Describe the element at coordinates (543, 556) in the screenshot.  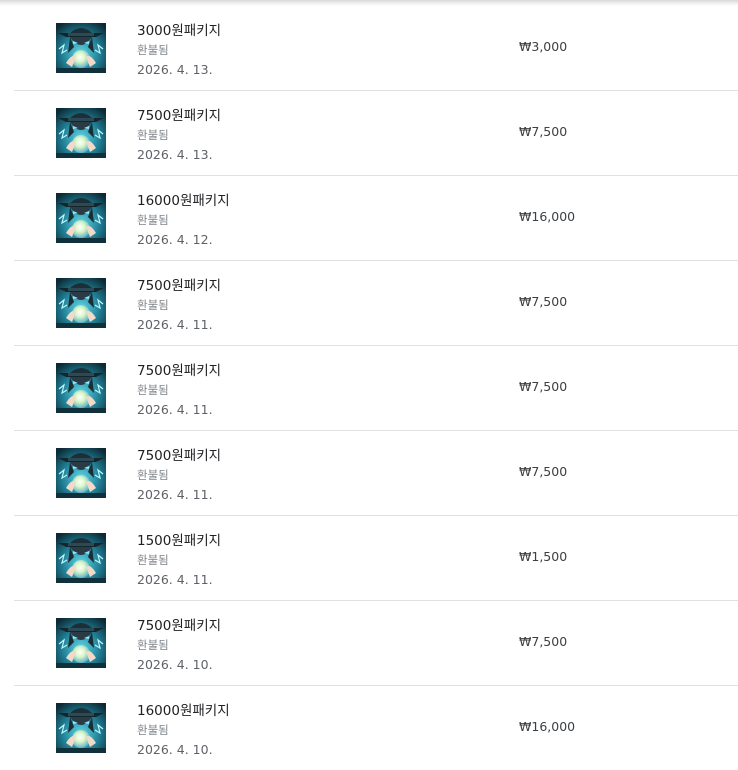
I see `purchase-price: ₩1,500` at that location.